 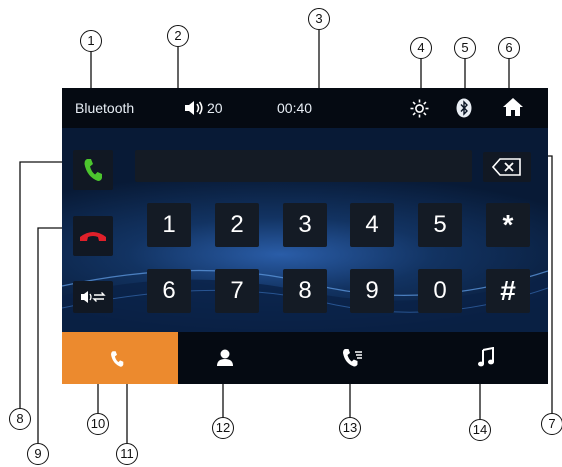 I want to click on key-2: 2, so click(x=237, y=225).